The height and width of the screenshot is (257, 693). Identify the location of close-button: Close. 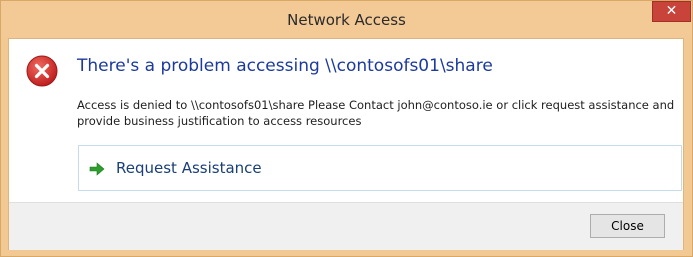
(627, 226).